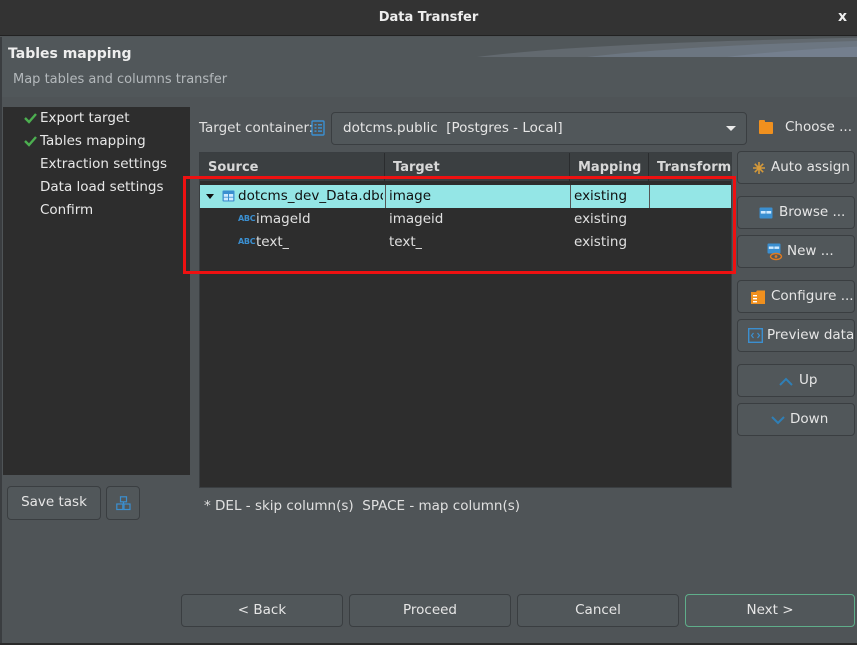  I want to click on table-row: ABC imageId imageid existing, so click(465, 219).